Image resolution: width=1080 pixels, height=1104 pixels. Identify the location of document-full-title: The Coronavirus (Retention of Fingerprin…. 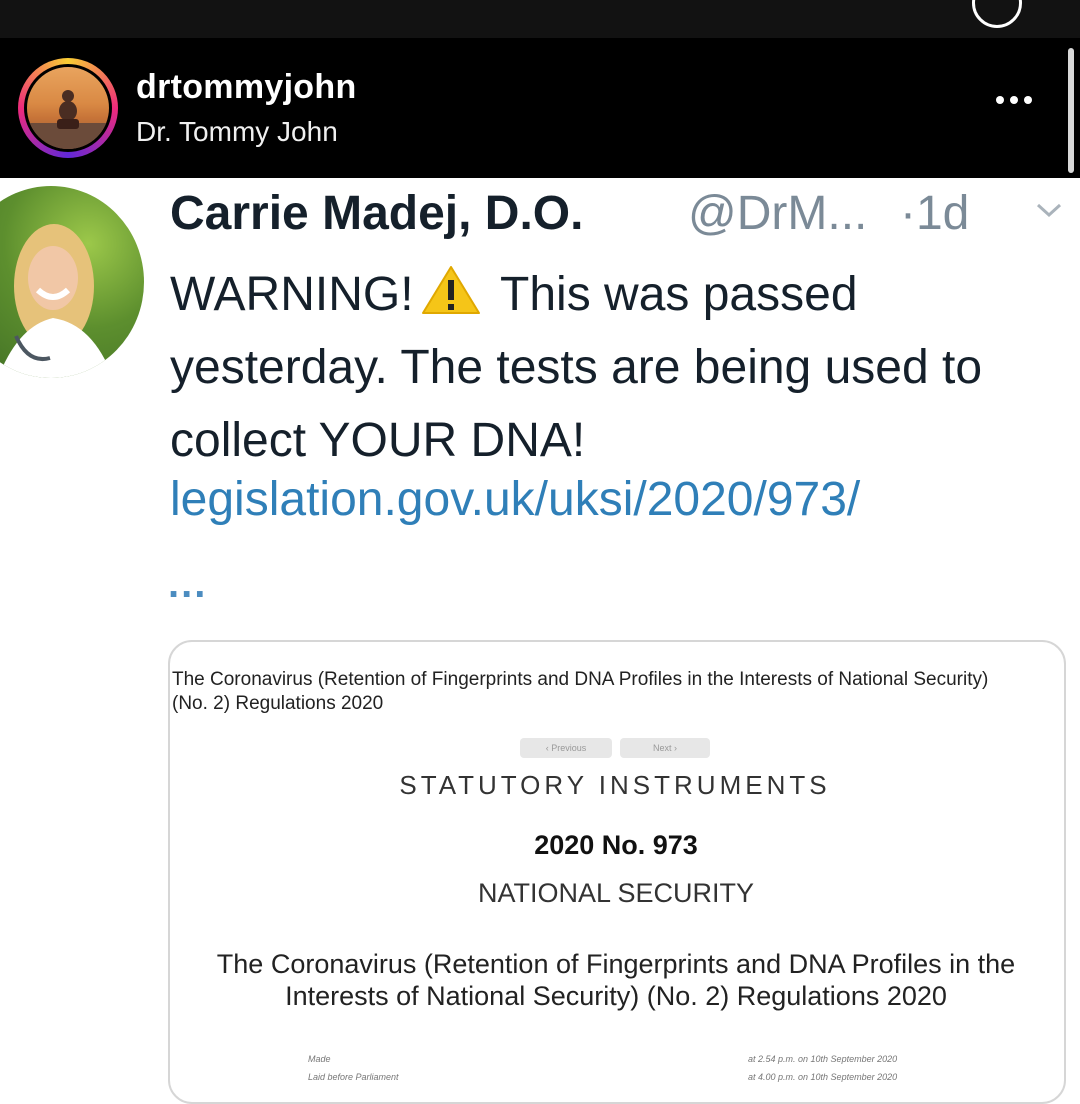
(616, 980).